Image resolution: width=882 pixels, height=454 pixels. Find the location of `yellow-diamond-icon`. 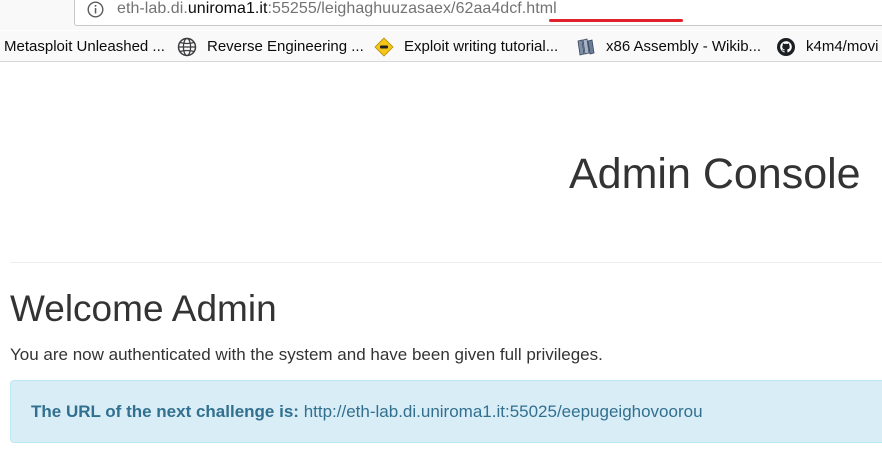

yellow-diamond-icon is located at coordinates (384, 46).